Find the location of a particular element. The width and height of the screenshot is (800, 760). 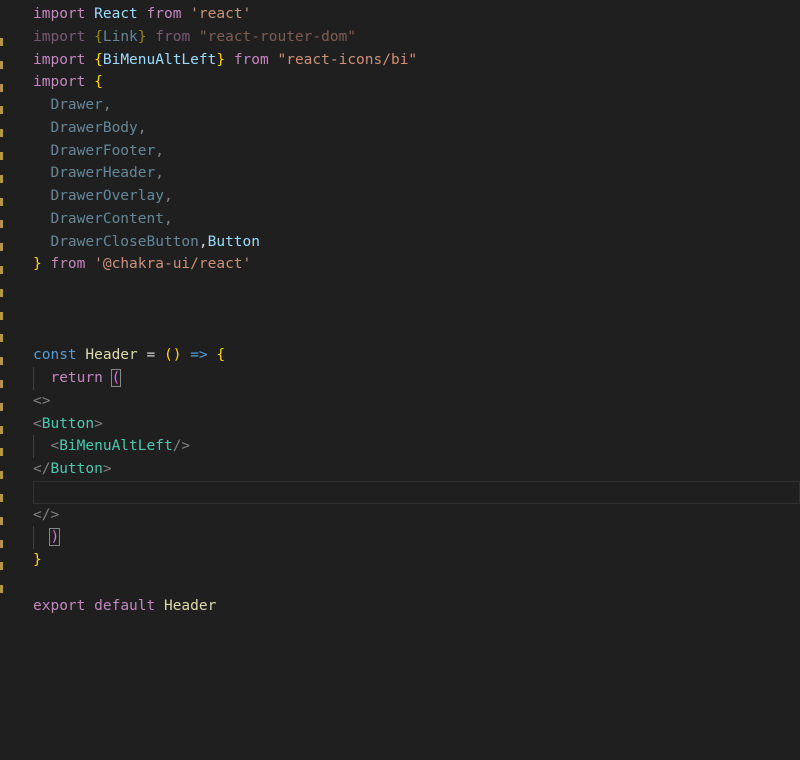

git-change-gutter is located at coordinates (2, 380).